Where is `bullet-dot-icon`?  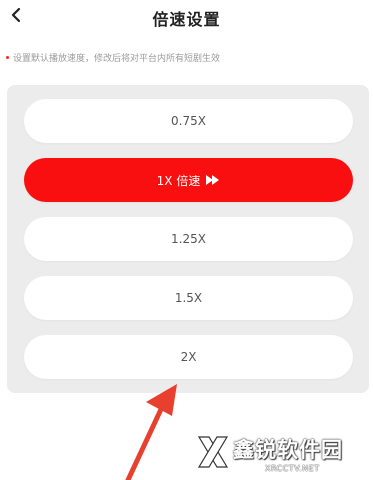 bullet-dot-icon is located at coordinates (7, 57).